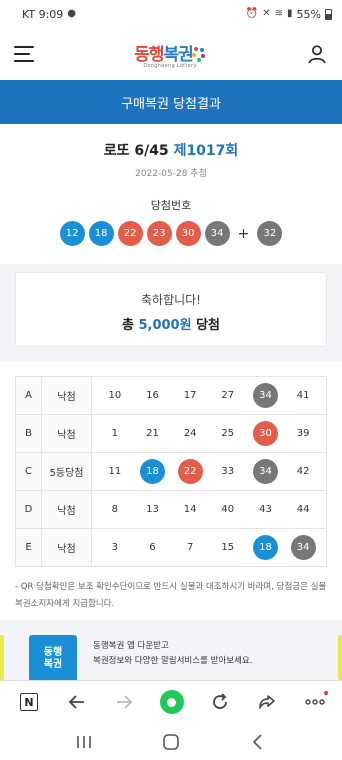  Describe the element at coordinates (115, 395) in the screenshot. I see `picked-number: 10` at that location.